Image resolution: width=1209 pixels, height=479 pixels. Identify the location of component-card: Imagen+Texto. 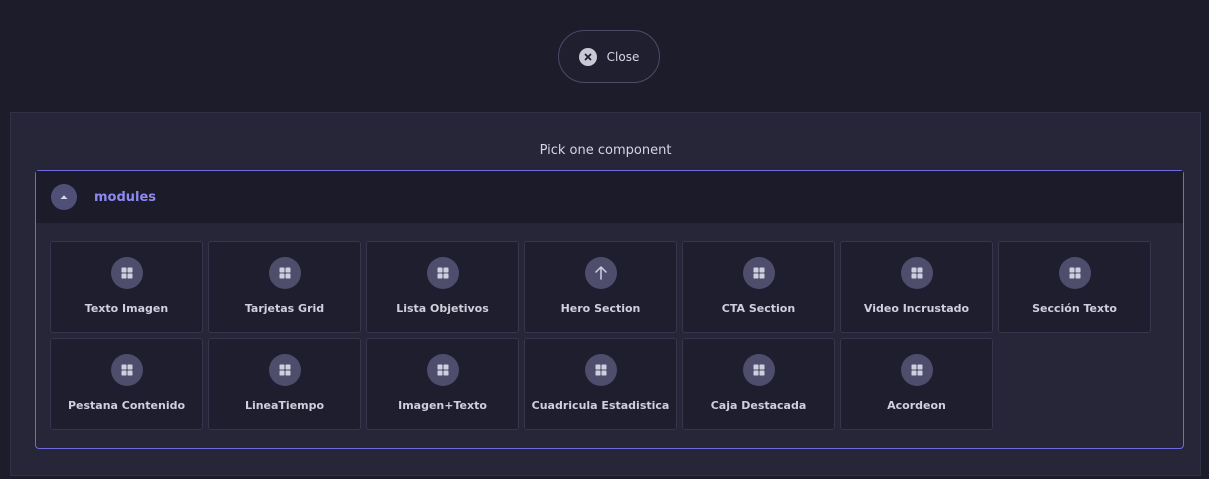
(442, 384).